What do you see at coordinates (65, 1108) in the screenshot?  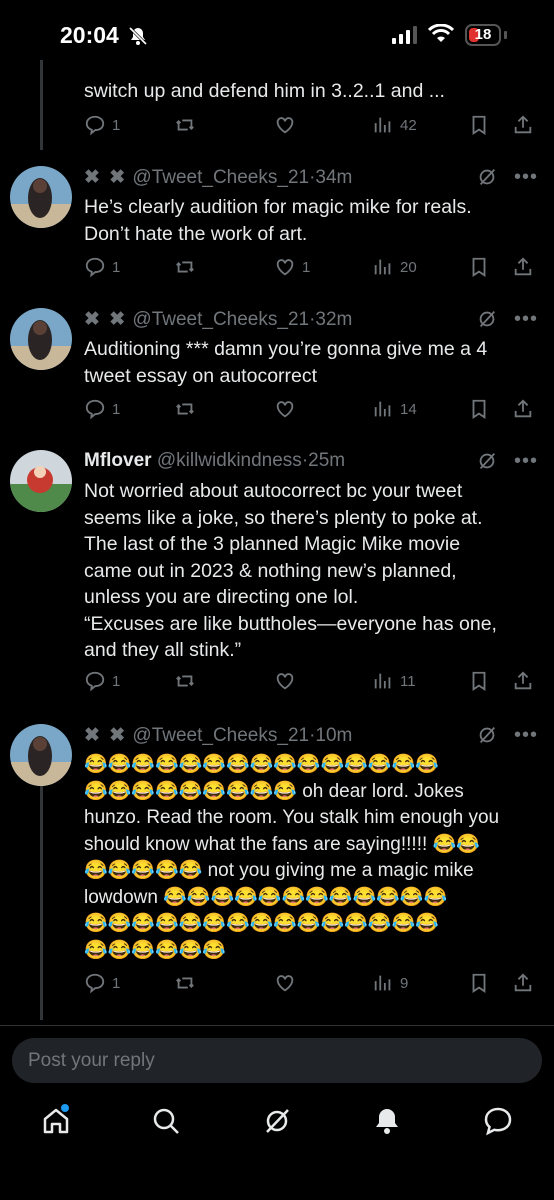 I see `home-notification-dot` at bounding box center [65, 1108].